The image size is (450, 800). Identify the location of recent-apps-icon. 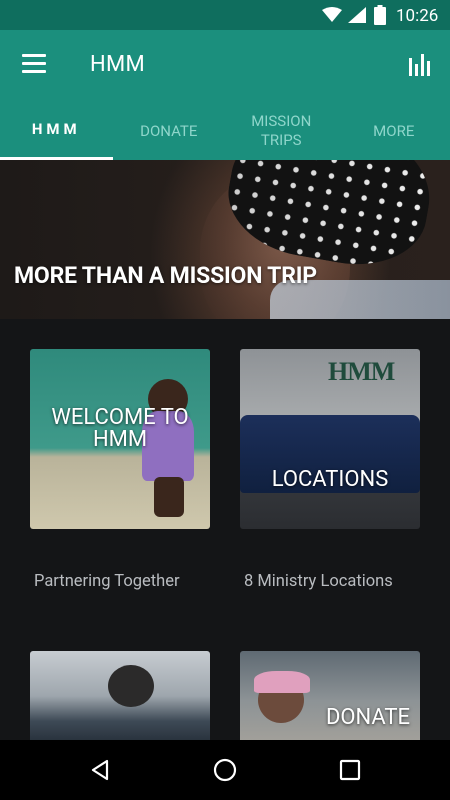
(350, 770).